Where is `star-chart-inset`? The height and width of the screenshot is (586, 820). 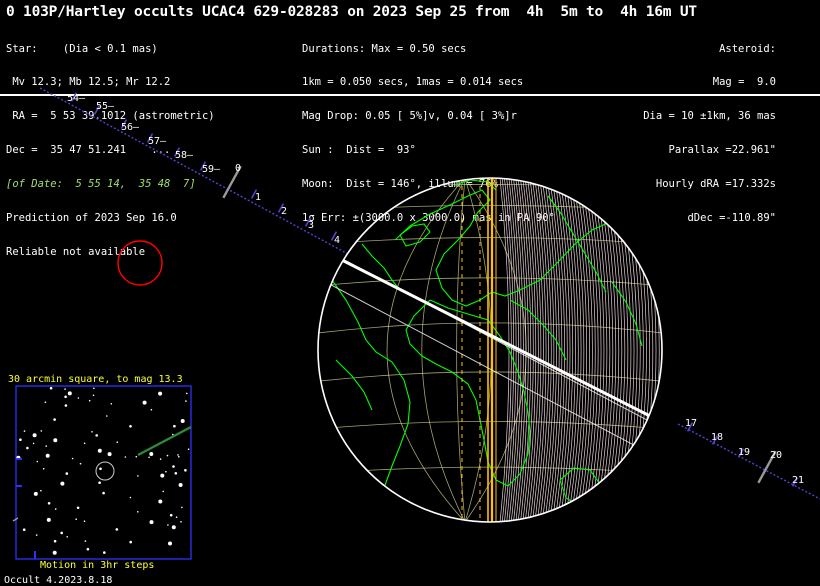
star-chart-inset is located at coordinates (102, 472).